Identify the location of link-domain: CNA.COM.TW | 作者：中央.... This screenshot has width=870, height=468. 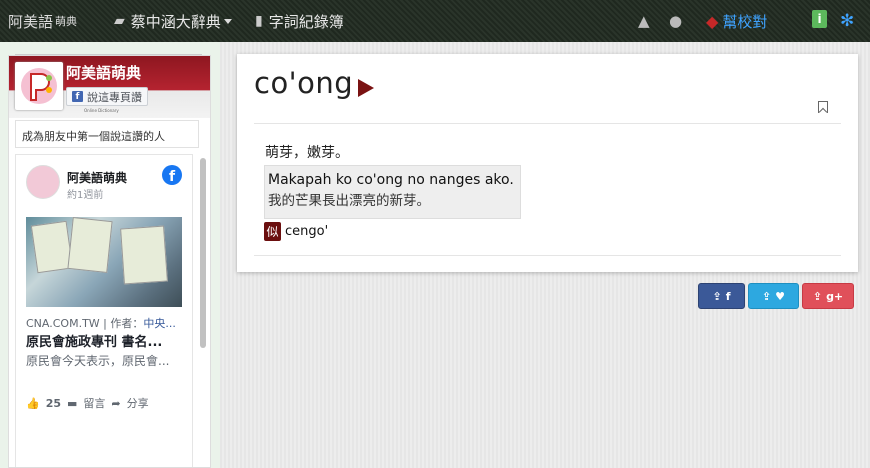
(104, 323).